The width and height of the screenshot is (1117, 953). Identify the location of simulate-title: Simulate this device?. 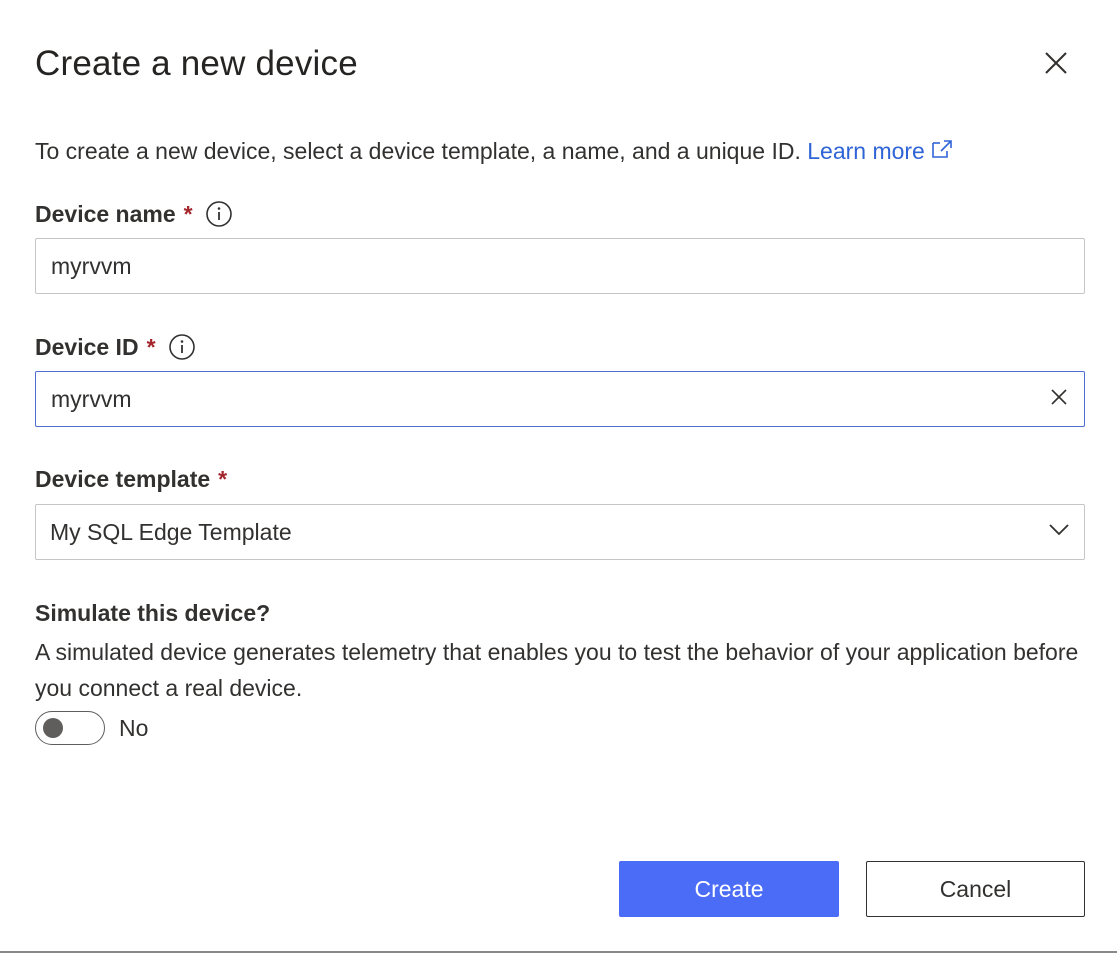
(153, 613).